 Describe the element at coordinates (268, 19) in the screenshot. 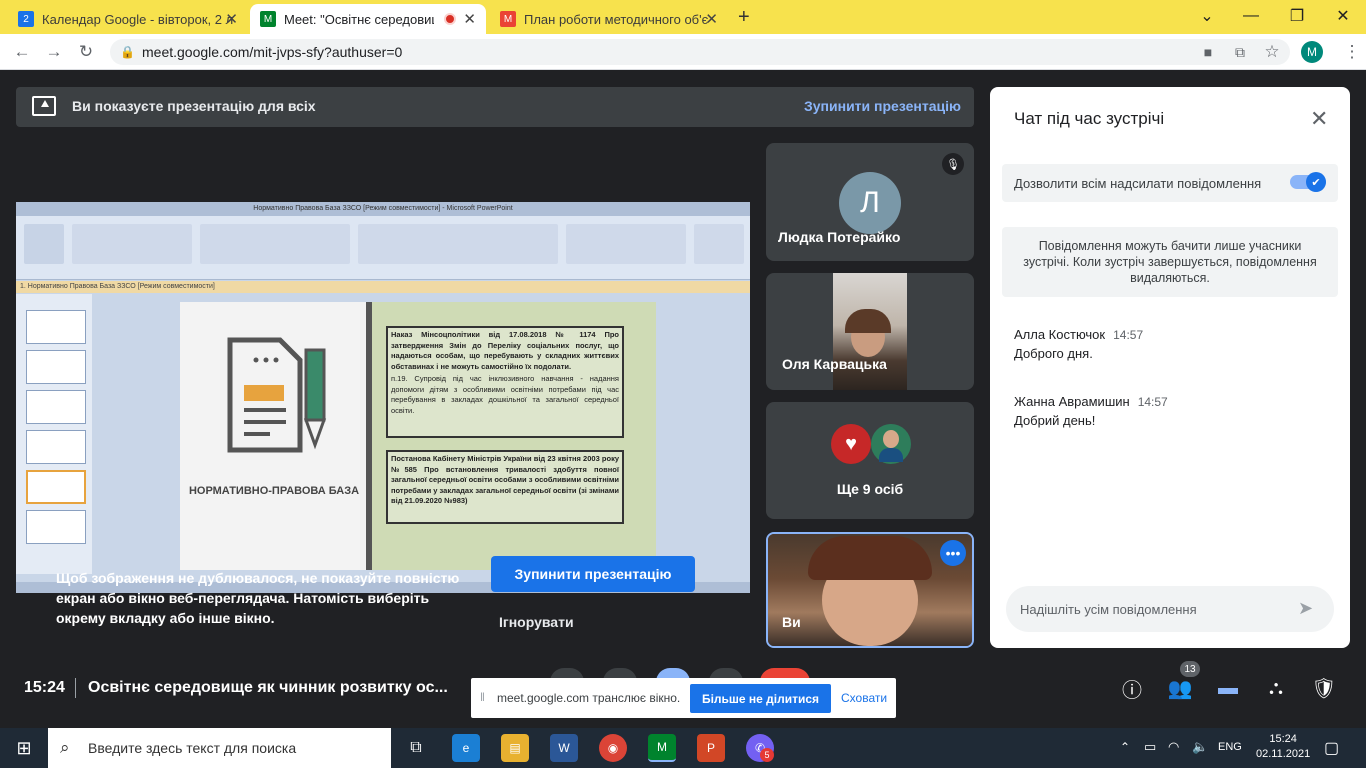

I see `meet-icon: M` at that location.